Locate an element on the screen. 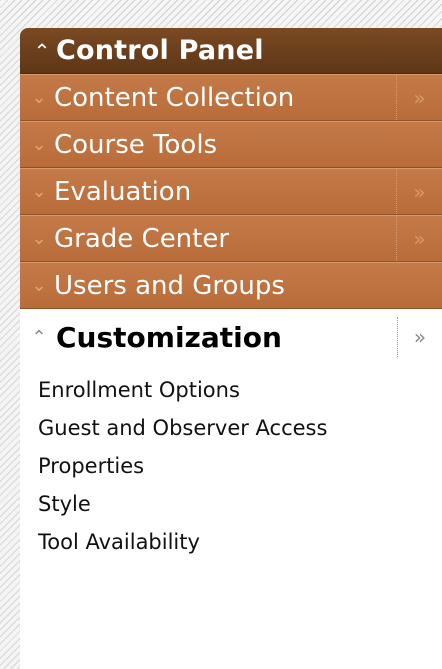 Image resolution: width=442 pixels, height=669 pixels. link-style: Style is located at coordinates (240, 504).